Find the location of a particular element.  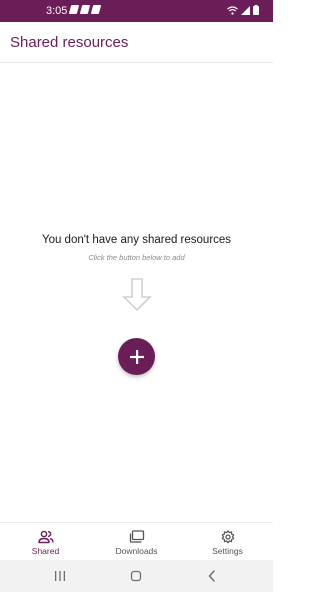

status-bar: 3:05 is located at coordinates (136, 11).